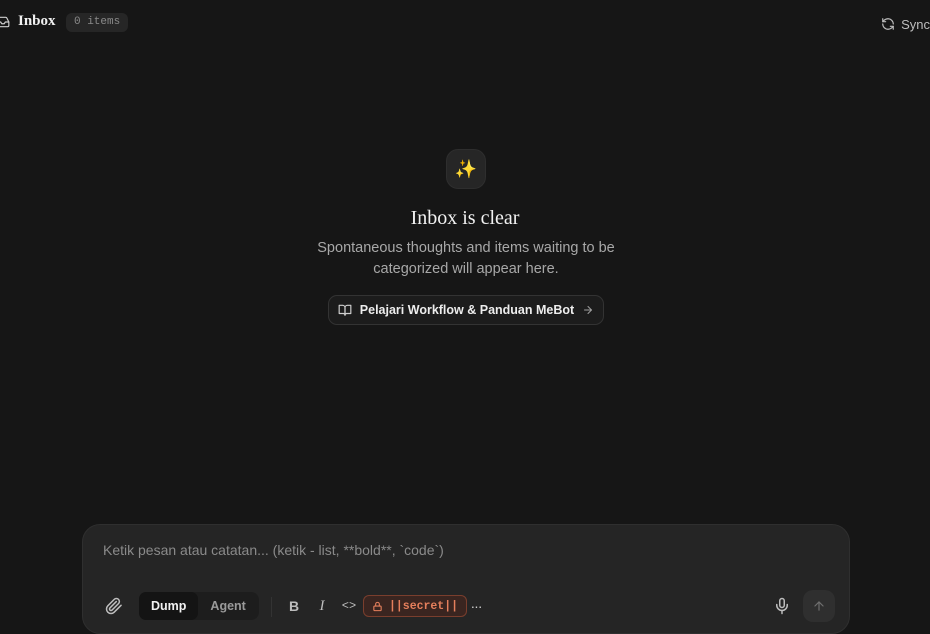 This screenshot has height=634, width=930. Describe the element at coordinates (37, 21) in the screenshot. I see `page-title: Inbox` at that location.